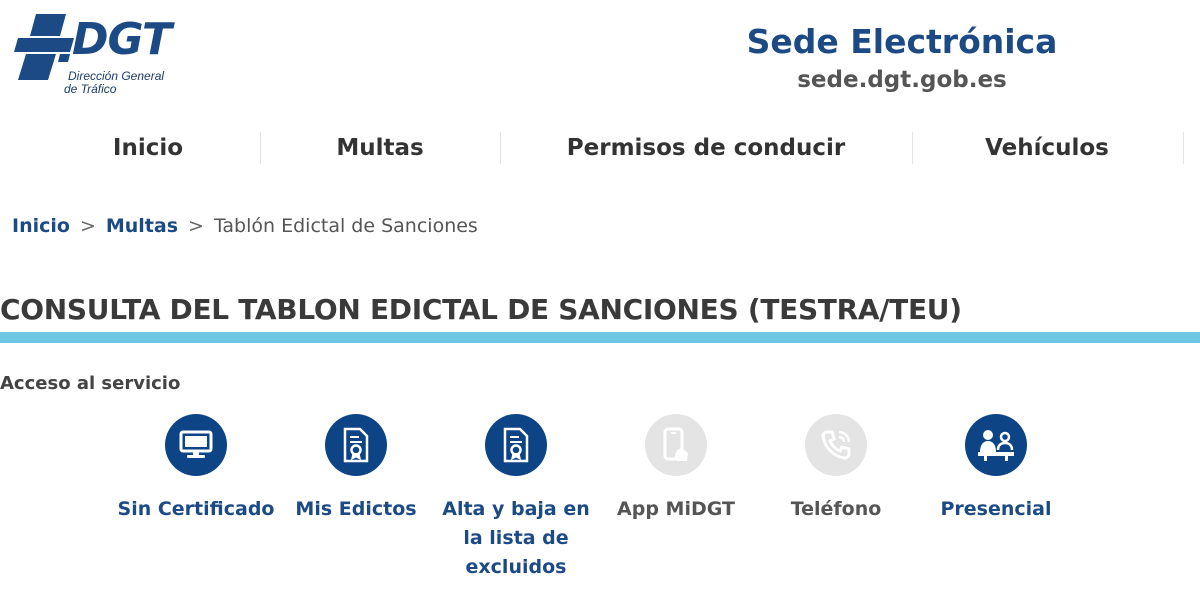 The image size is (1200, 595). What do you see at coordinates (516, 538) in the screenshot?
I see `service-label: Alta y baja en la lista de excluidos` at bounding box center [516, 538].